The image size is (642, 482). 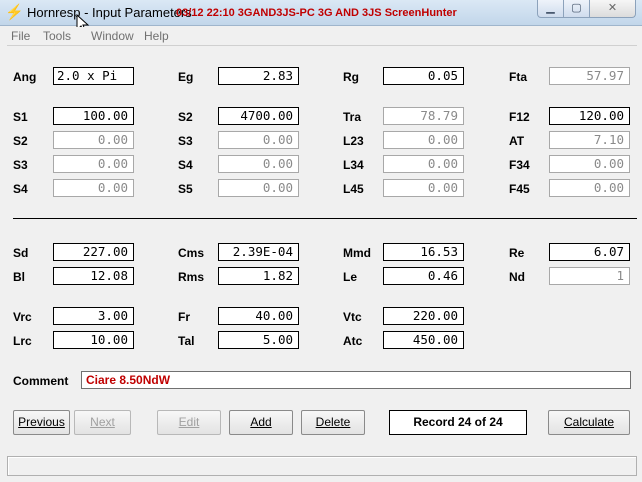 I want to click on edit-button-label: Edit, so click(x=189, y=422).